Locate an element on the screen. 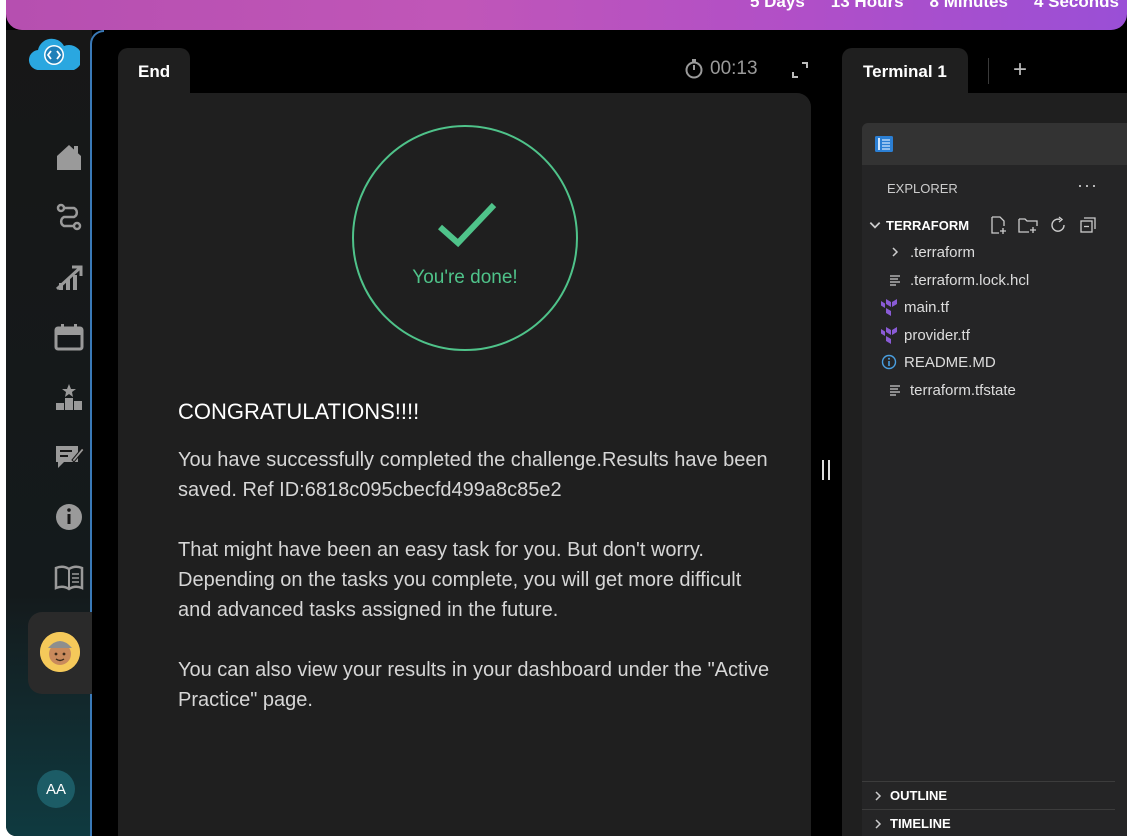  section-label: OUTLINE is located at coordinates (919, 795).